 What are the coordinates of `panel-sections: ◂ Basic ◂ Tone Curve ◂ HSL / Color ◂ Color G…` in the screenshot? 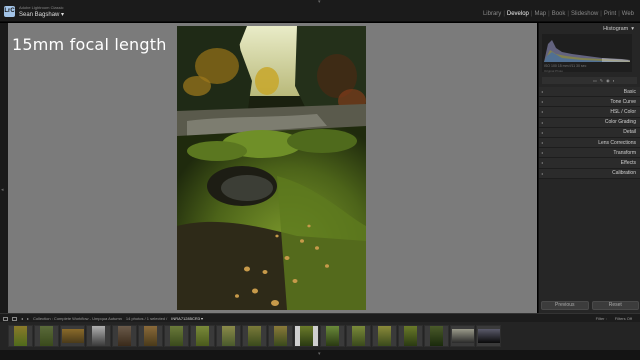 It's located at (589, 133).